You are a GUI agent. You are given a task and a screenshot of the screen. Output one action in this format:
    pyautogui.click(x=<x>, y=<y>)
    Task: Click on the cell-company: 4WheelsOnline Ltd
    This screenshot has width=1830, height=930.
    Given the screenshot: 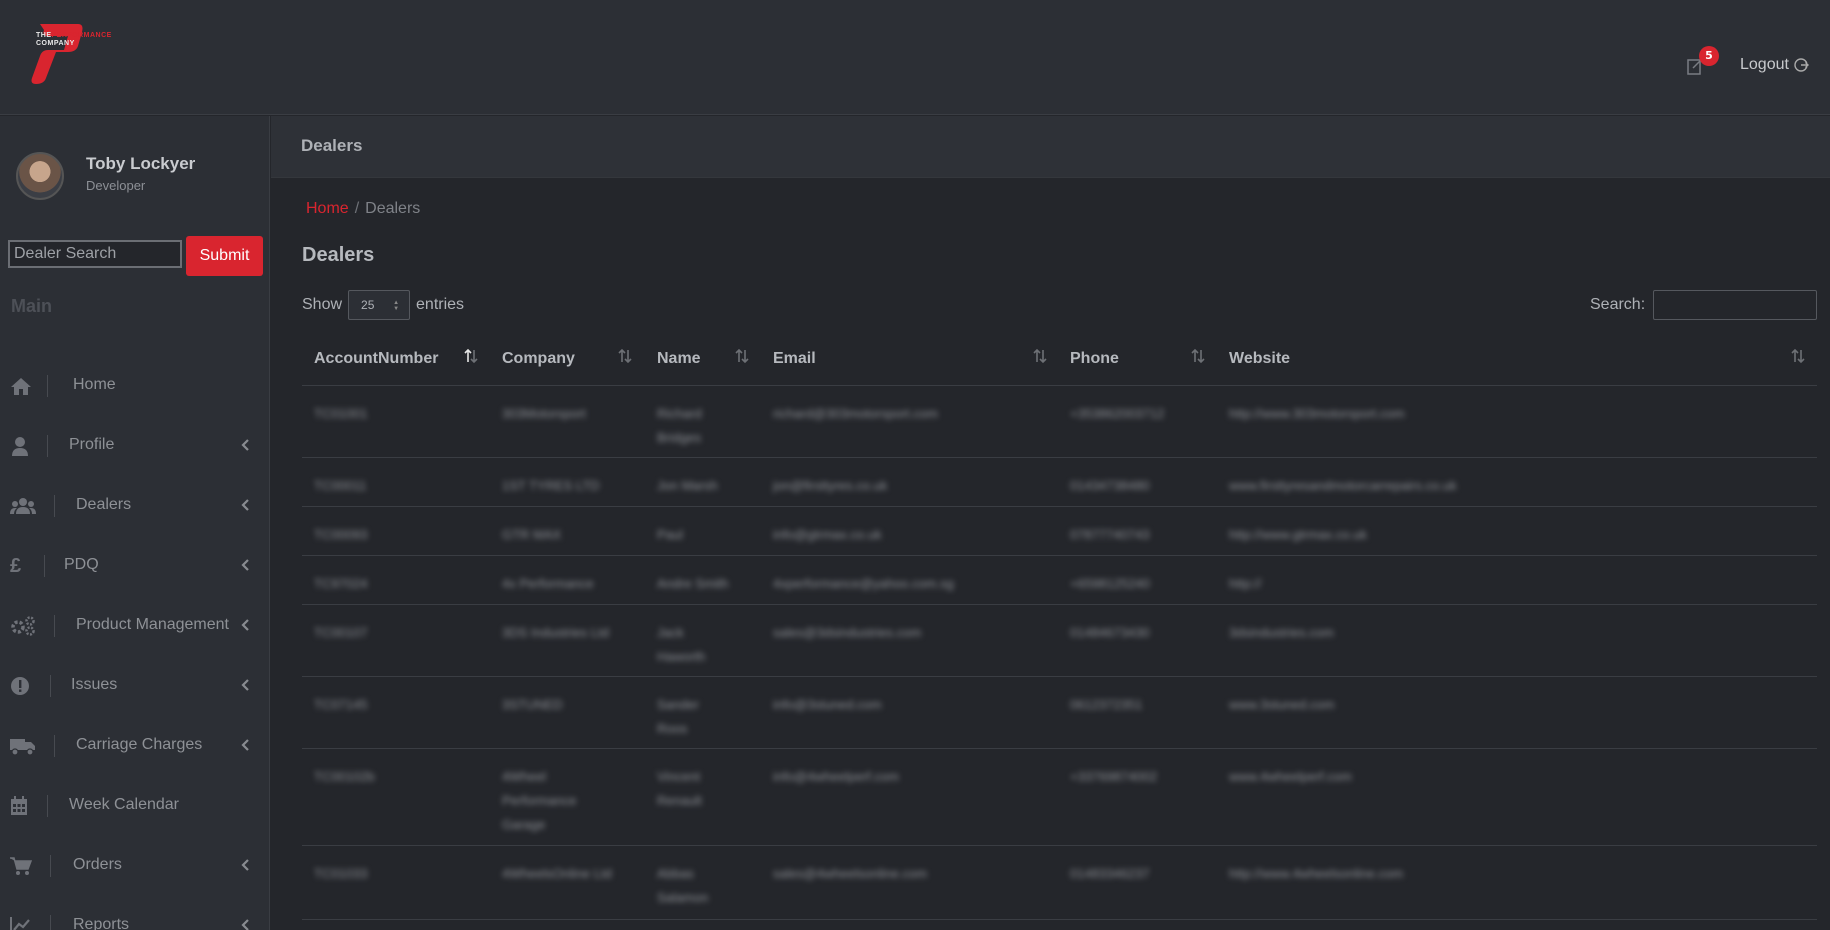 What is the action you would take?
    pyautogui.click(x=557, y=873)
    